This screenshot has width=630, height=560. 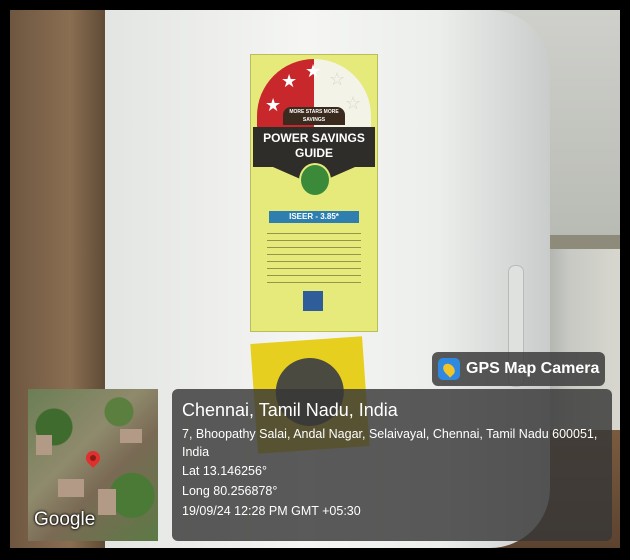 I want to click on longitude-text: Long 80.256878°, so click(x=230, y=491).